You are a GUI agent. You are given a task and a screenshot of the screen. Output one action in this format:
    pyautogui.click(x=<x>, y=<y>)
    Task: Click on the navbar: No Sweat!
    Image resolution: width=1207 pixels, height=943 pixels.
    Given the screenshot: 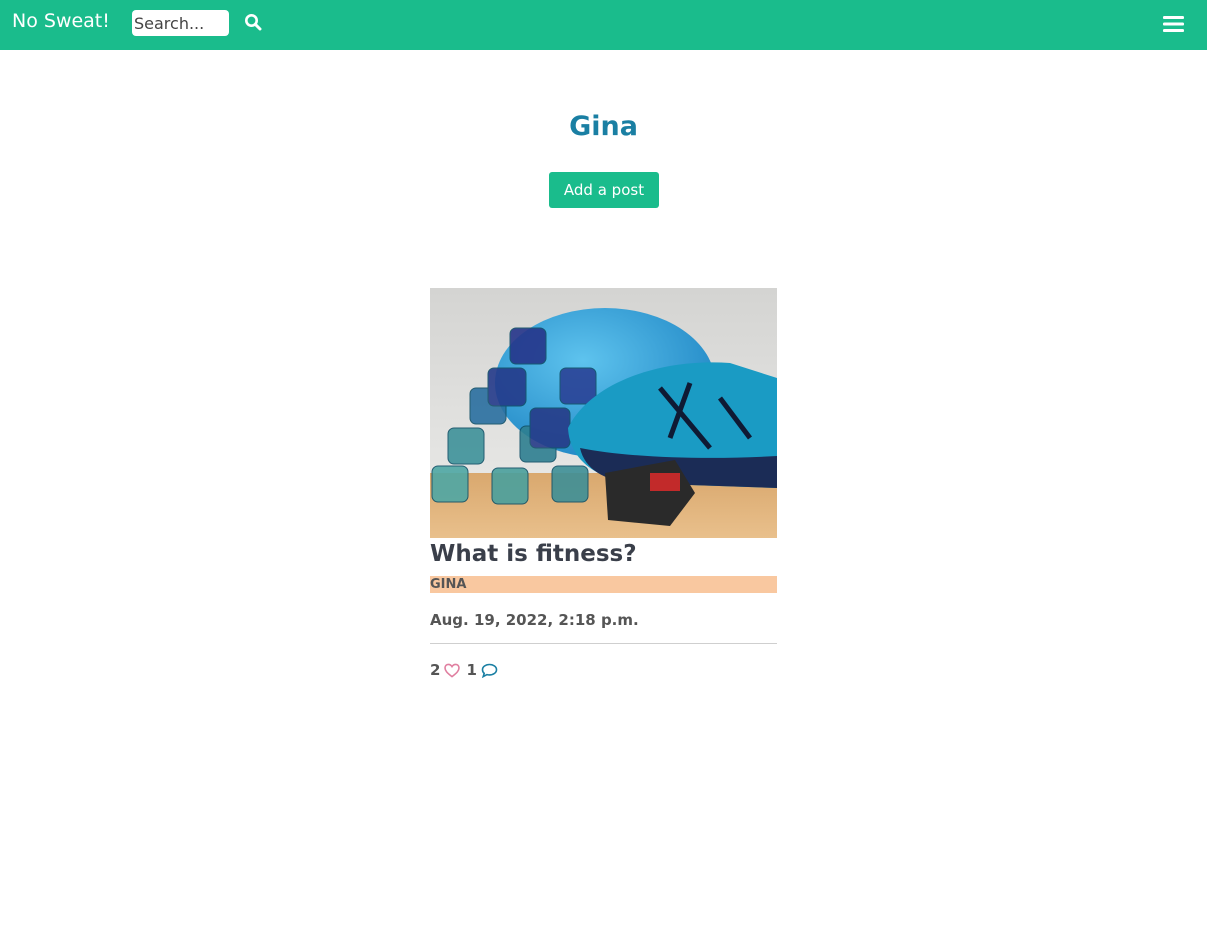 What is the action you would take?
    pyautogui.click(x=603, y=25)
    